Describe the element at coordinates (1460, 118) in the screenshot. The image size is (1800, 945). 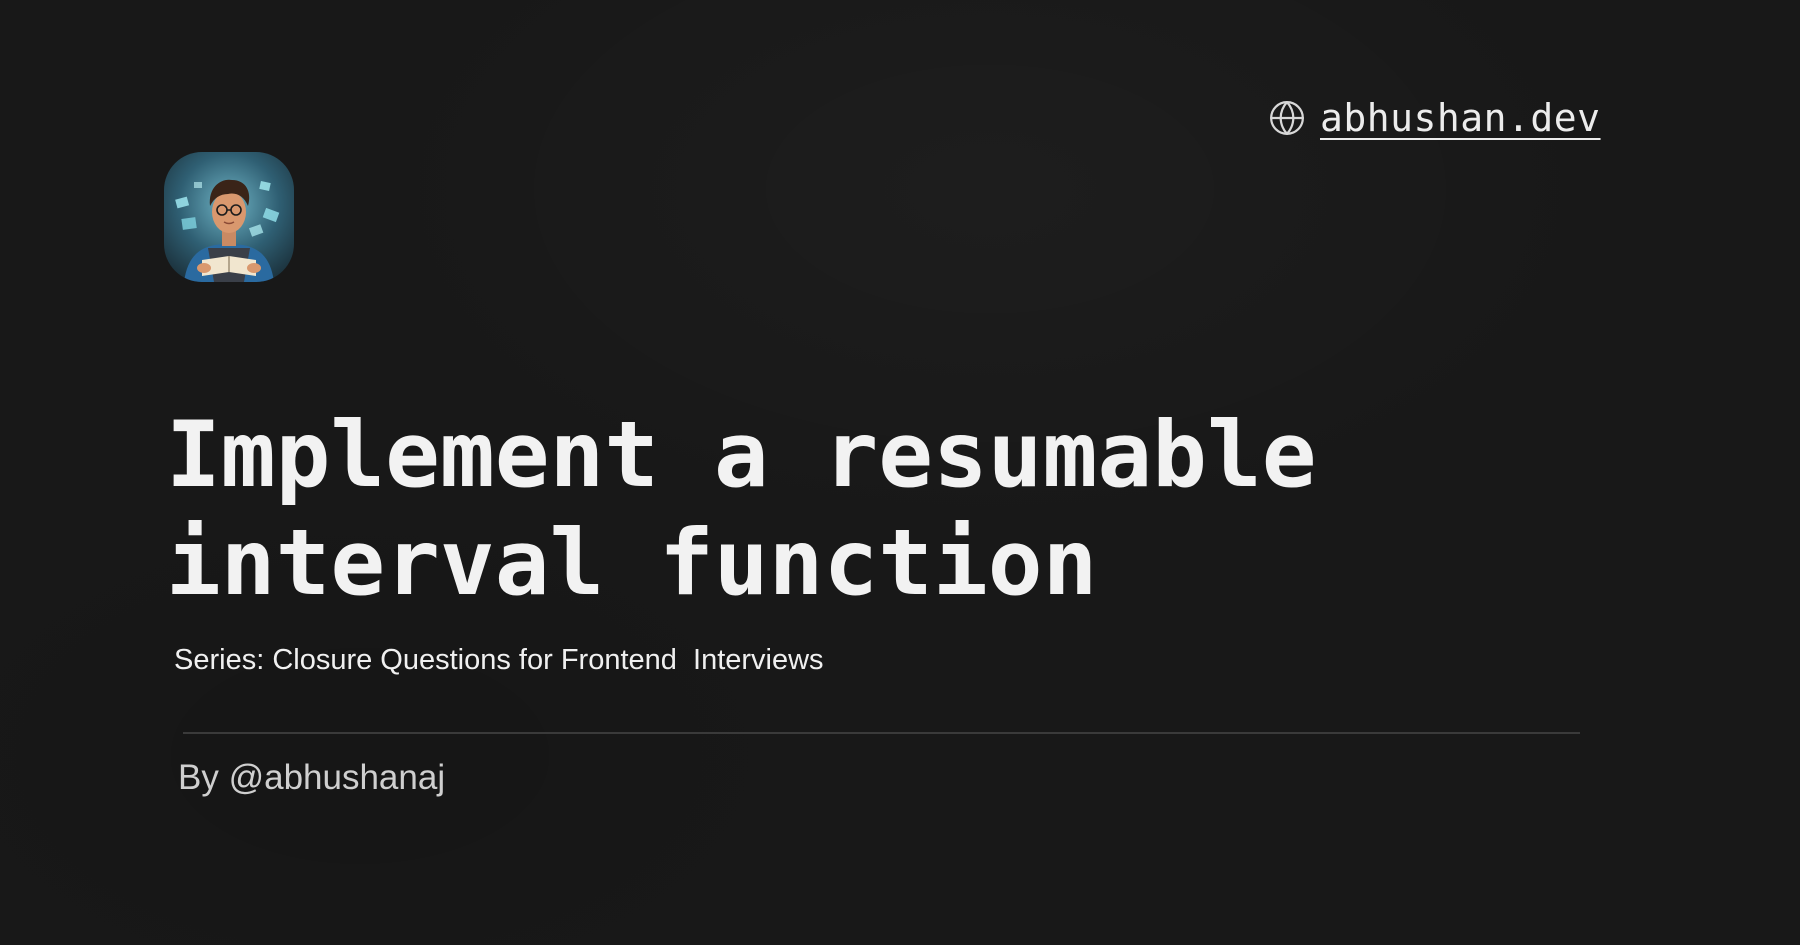
I see `site-domain: abhushan.dev` at that location.